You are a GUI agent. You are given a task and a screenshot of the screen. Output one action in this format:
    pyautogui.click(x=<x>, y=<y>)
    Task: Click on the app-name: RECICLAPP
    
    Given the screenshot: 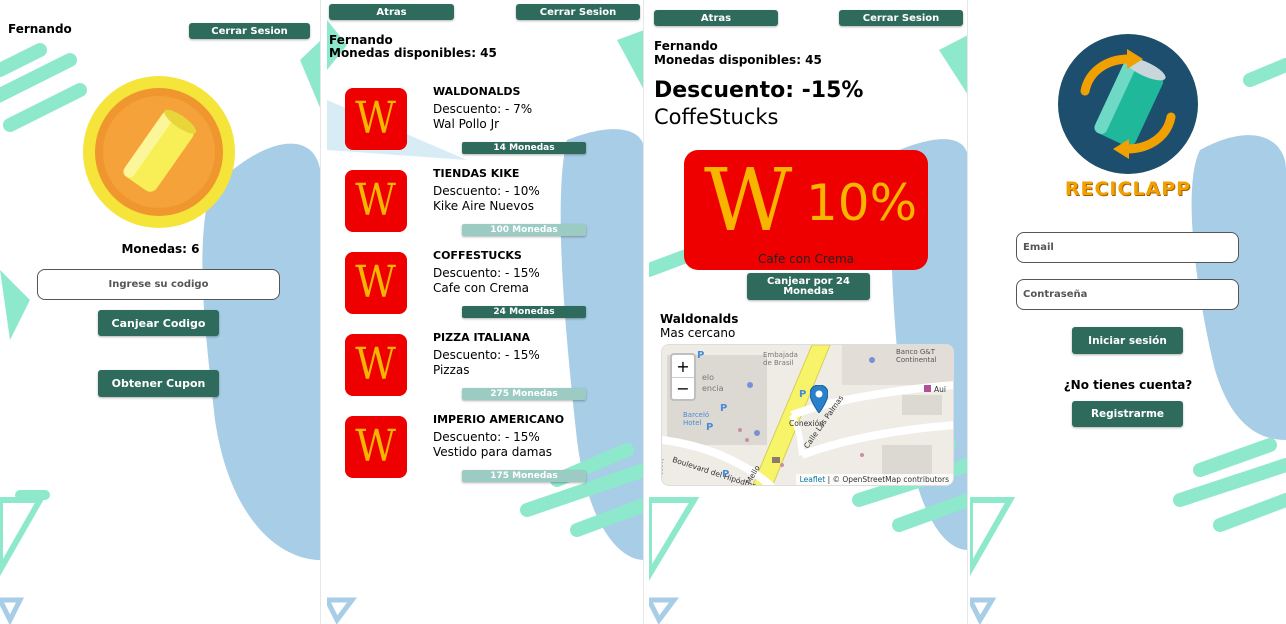 What is the action you would take?
    pyautogui.click(x=1128, y=189)
    